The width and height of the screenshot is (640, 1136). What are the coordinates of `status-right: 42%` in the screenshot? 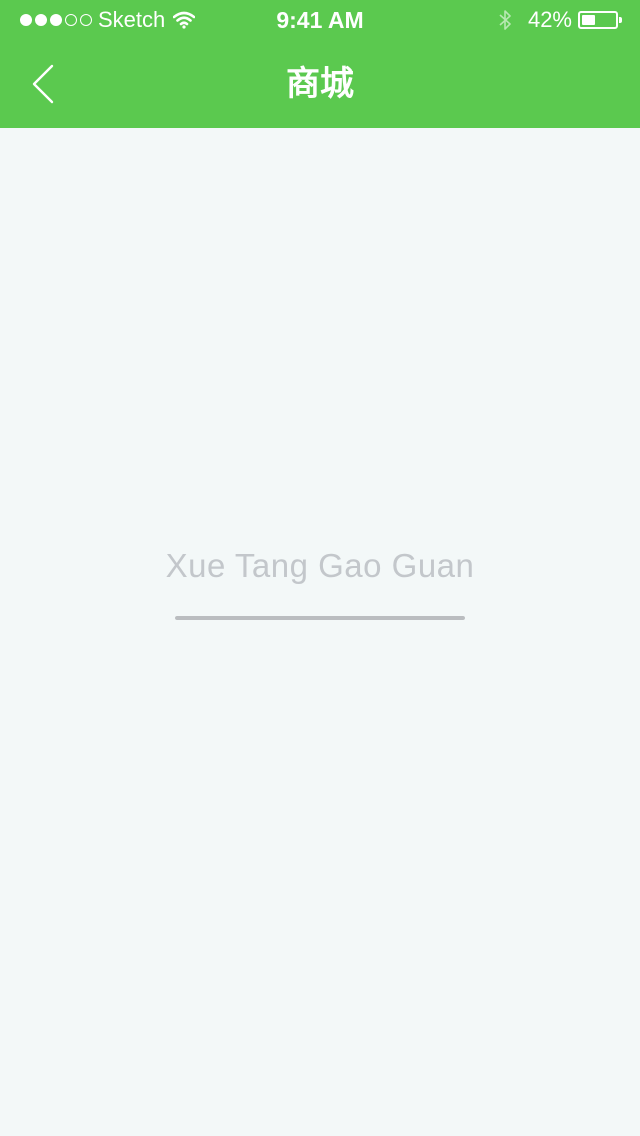 It's located at (560, 20).